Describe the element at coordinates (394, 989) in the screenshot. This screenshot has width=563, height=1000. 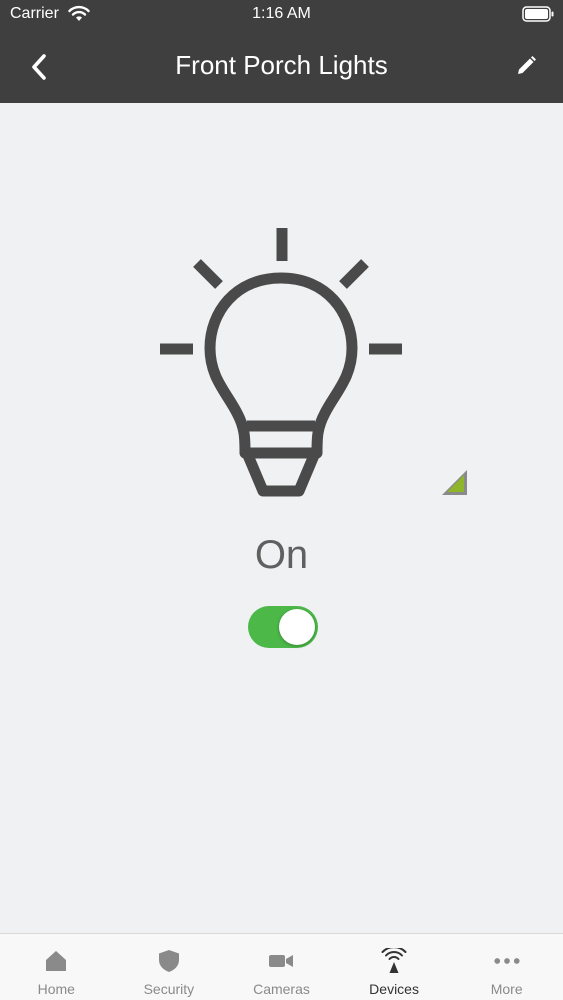
I see `tab-label: Devices` at that location.